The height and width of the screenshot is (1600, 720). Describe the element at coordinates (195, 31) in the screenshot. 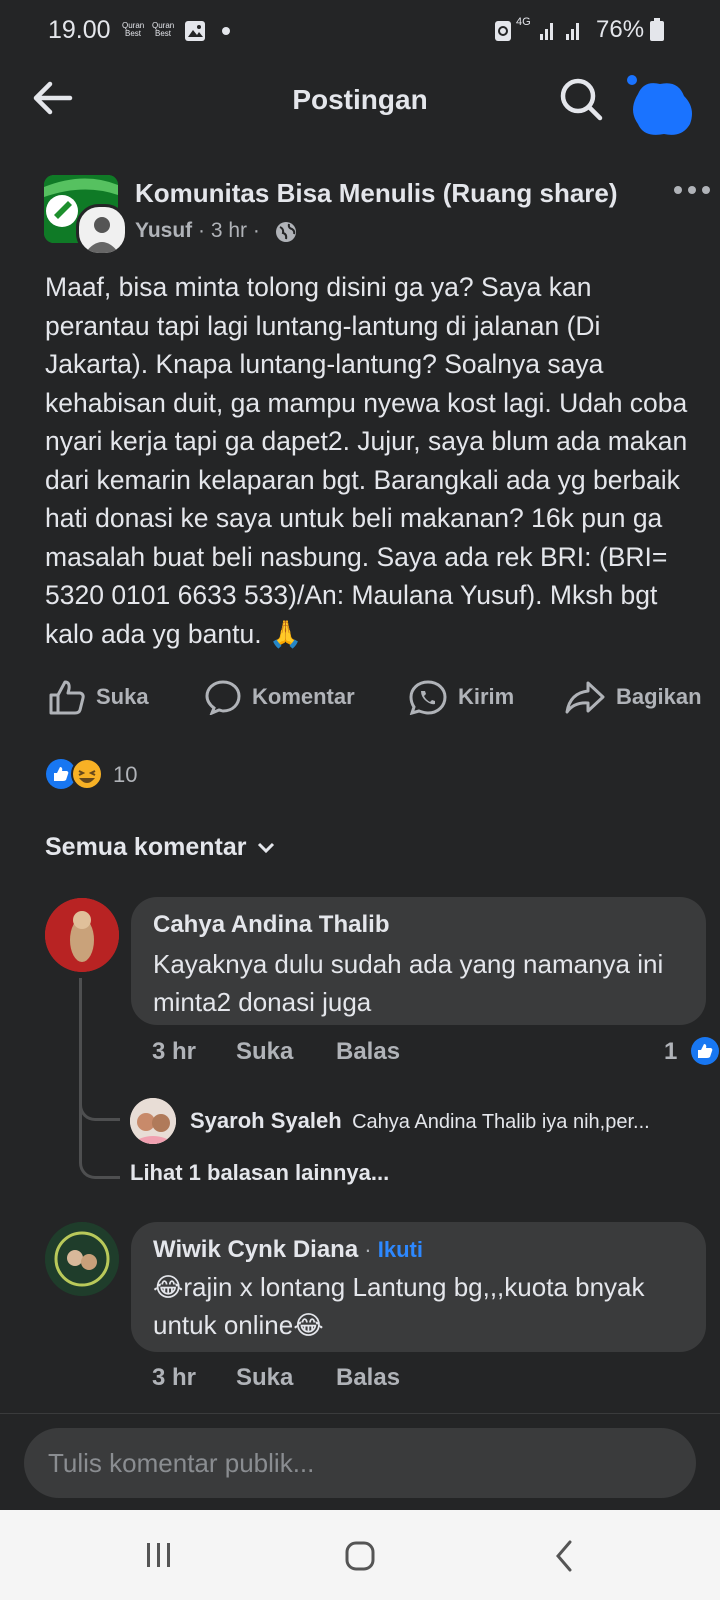

I see `image-icon` at that location.